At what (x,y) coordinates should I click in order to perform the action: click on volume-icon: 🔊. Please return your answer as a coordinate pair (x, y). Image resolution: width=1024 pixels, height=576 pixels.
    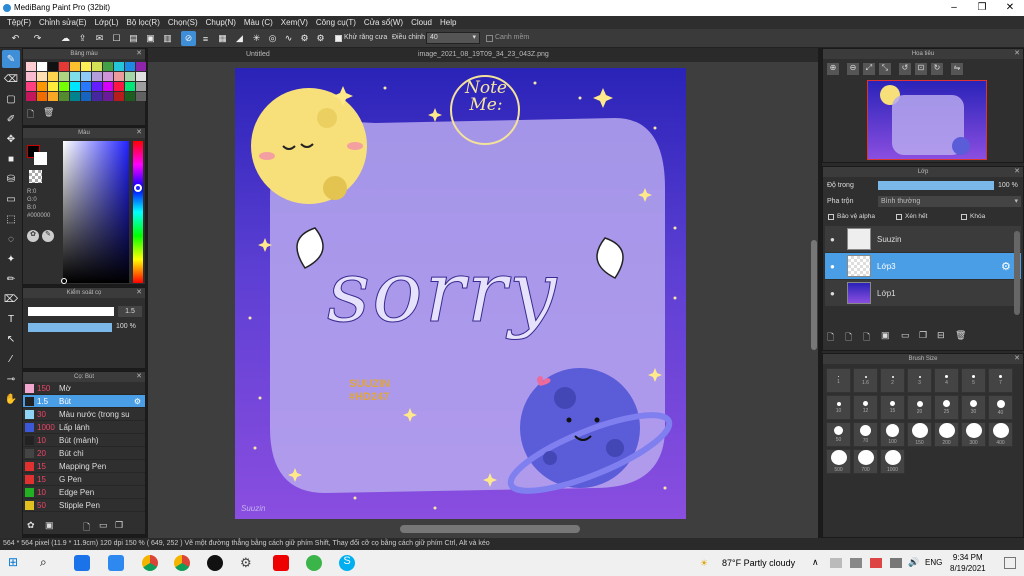
    Looking at the image, I should click on (913, 562).